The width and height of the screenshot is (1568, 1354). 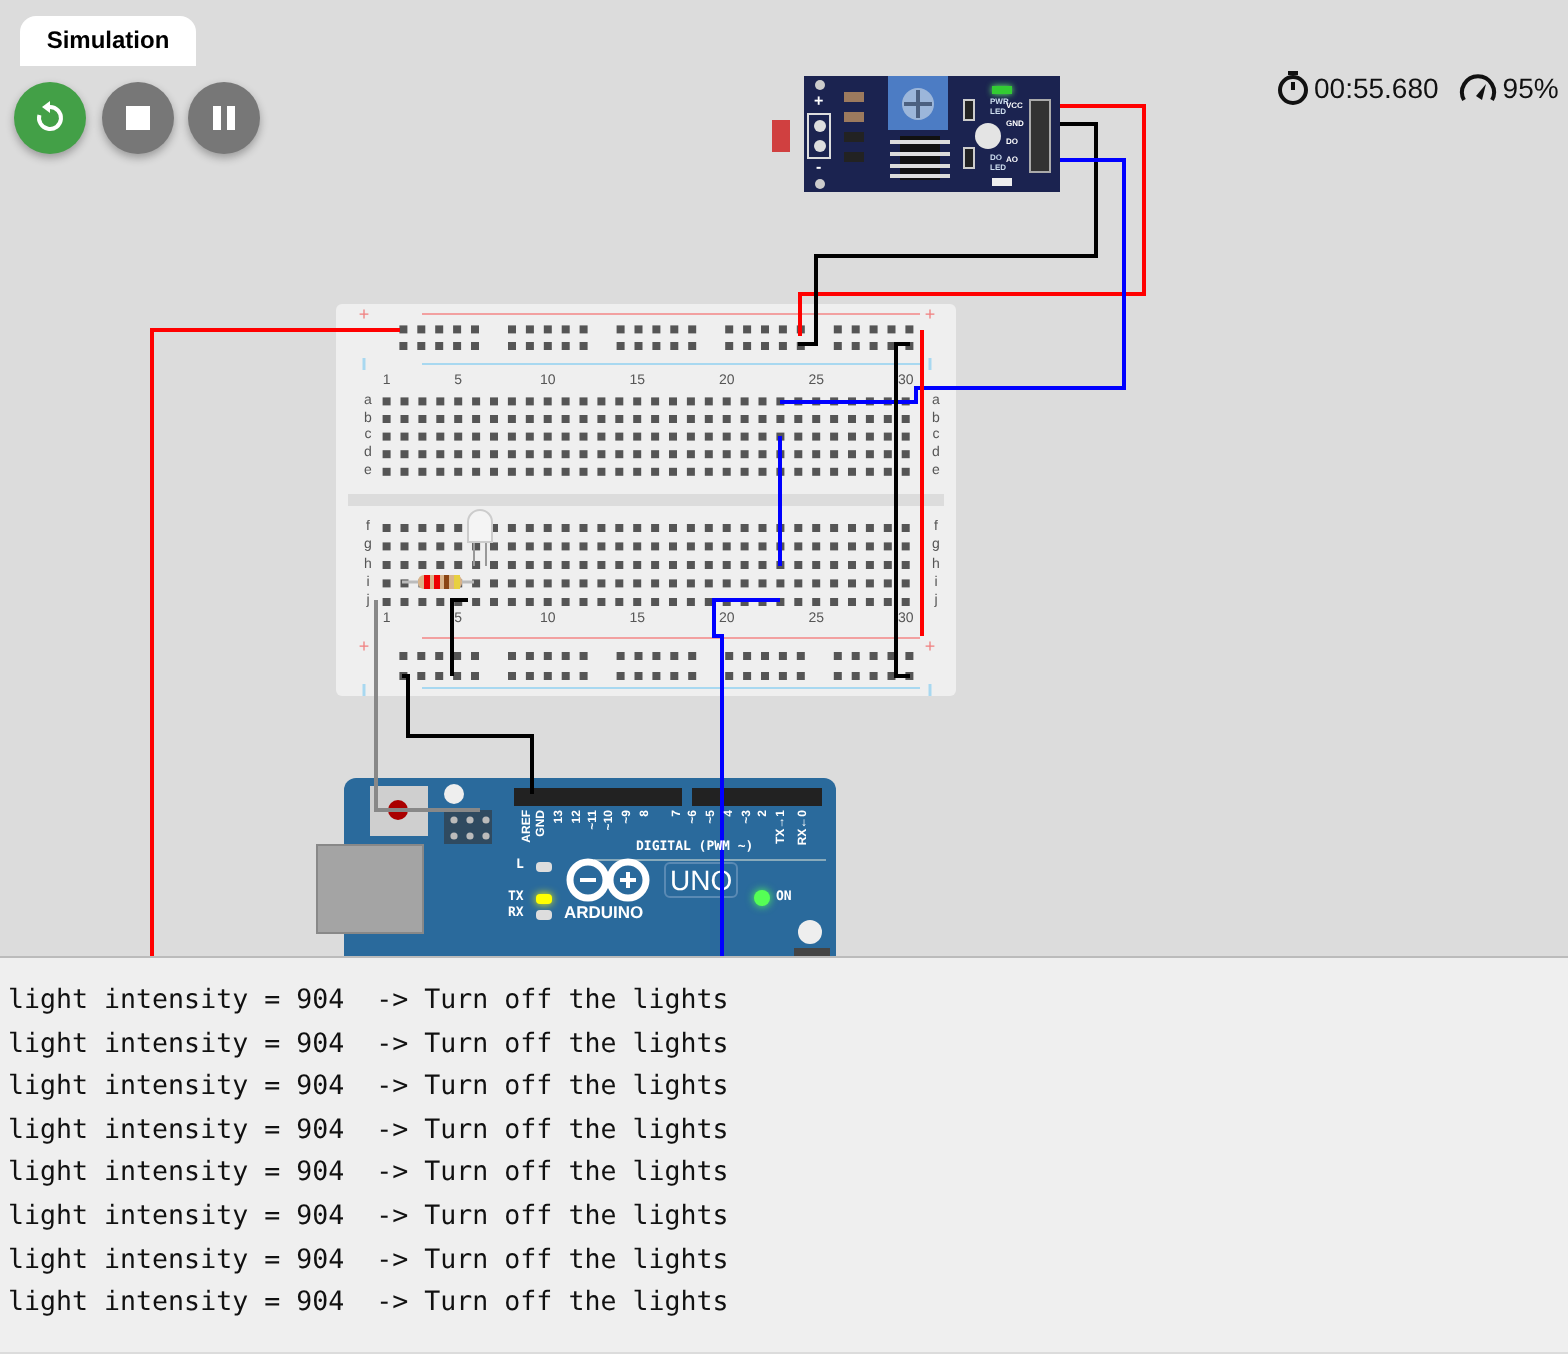 What do you see at coordinates (370, 889) in the screenshot?
I see `usb-port` at bounding box center [370, 889].